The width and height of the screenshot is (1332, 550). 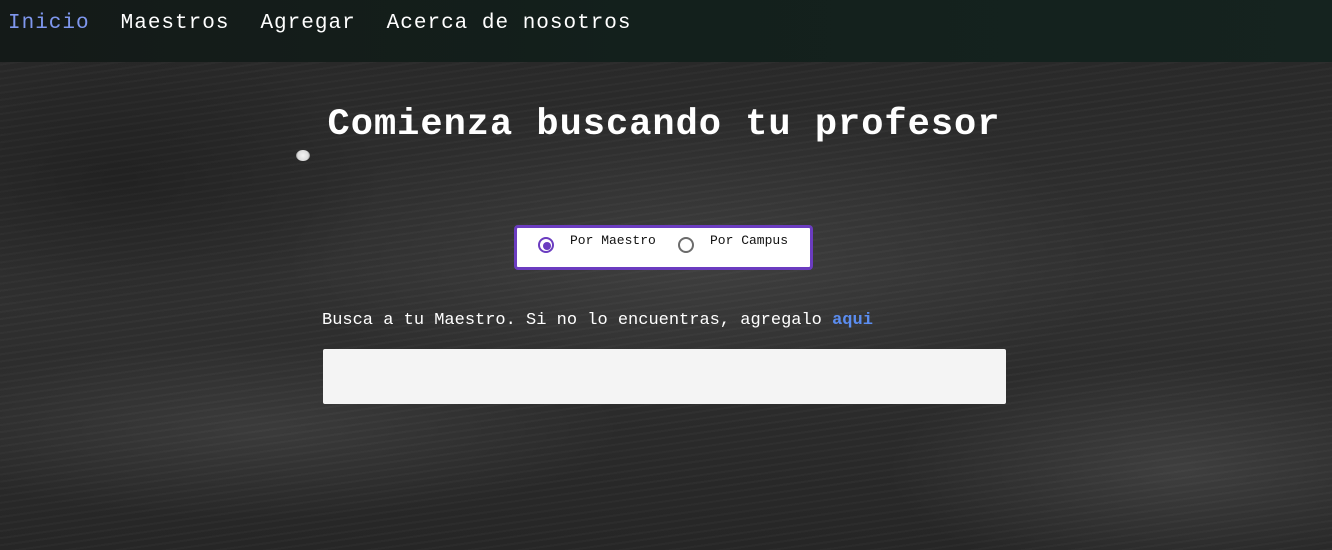 What do you see at coordinates (303, 155) in the screenshot?
I see `chalk-smudge` at bounding box center [303, 155].